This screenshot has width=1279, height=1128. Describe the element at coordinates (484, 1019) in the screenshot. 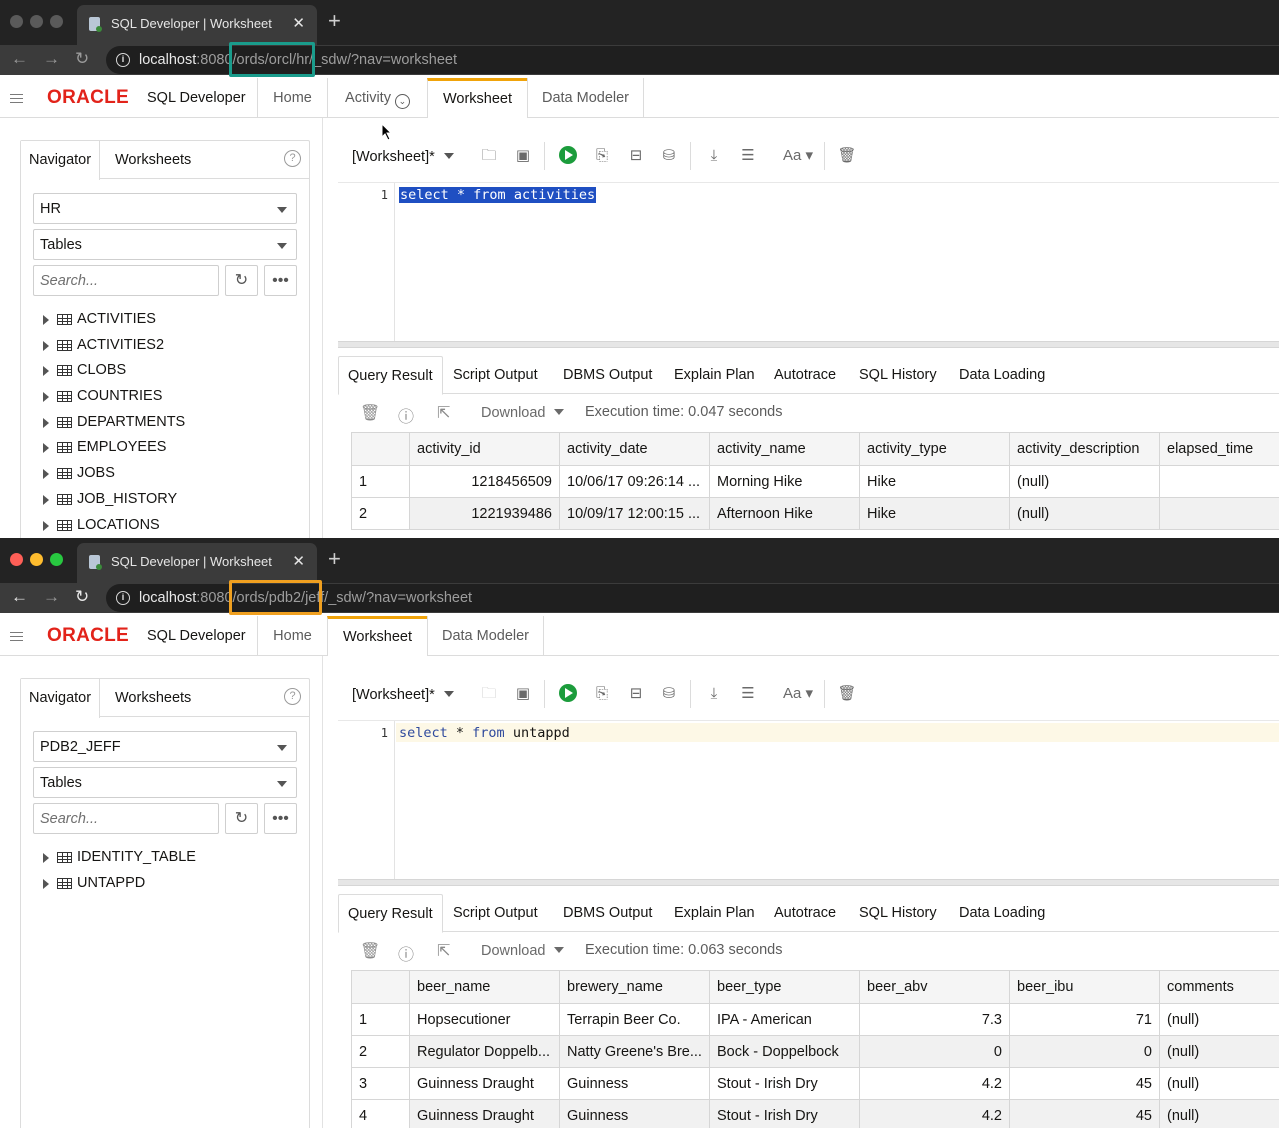

I see `table-cell: Hopsecutioner` at that location.